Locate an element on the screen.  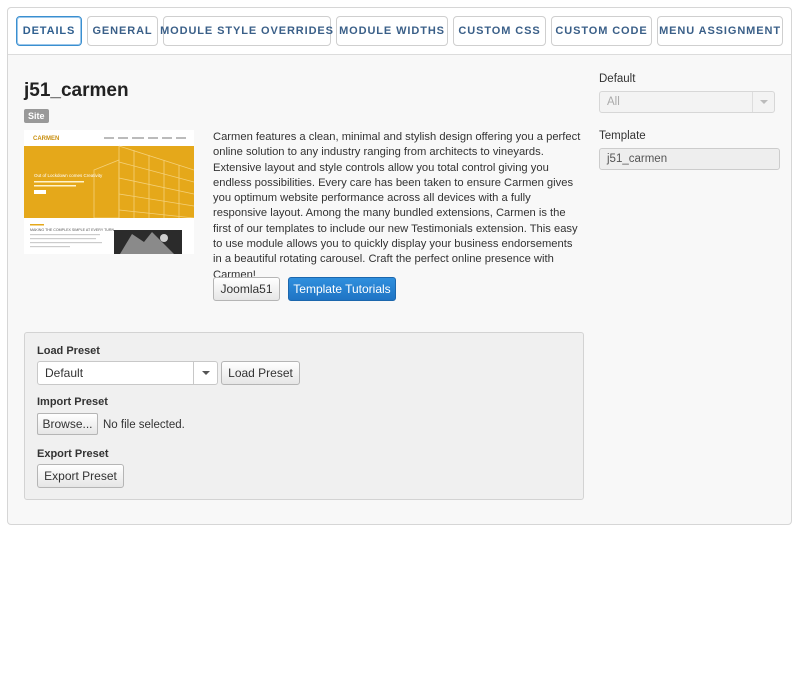
tab-module-widths: MODULE WIDTHS is located at coordinates (392, 31).